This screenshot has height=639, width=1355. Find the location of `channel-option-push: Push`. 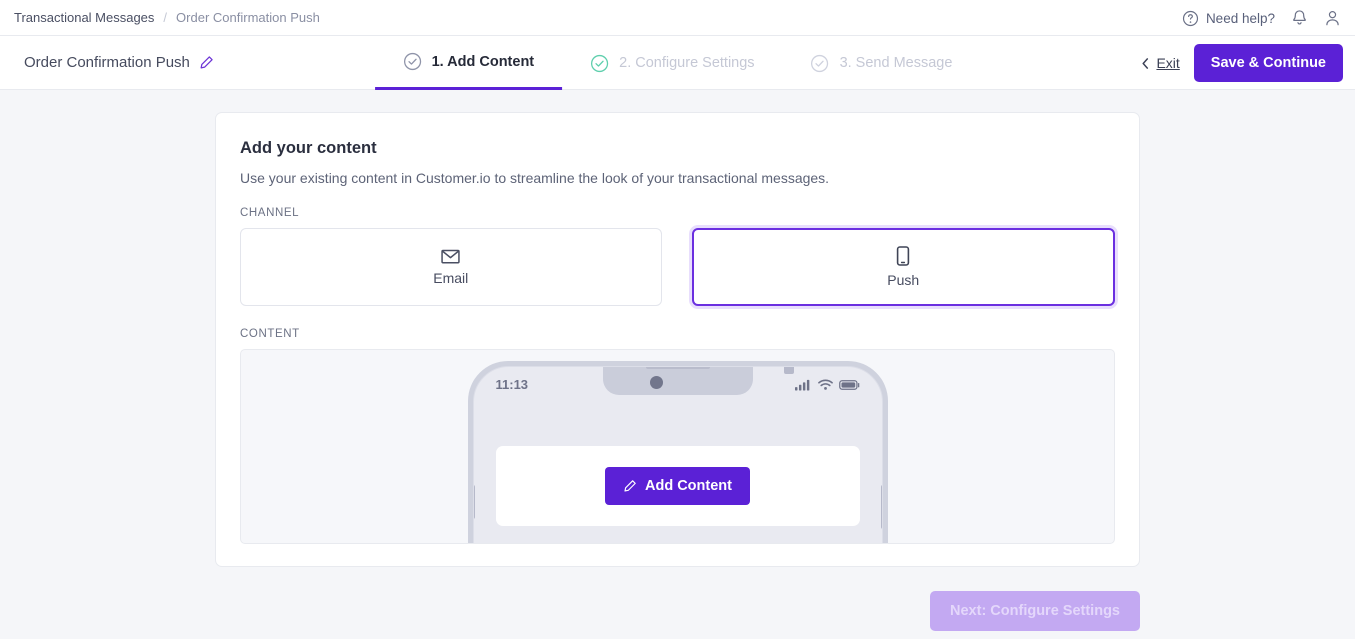

channel-option-push: Push is located at coordinates (903, 267).